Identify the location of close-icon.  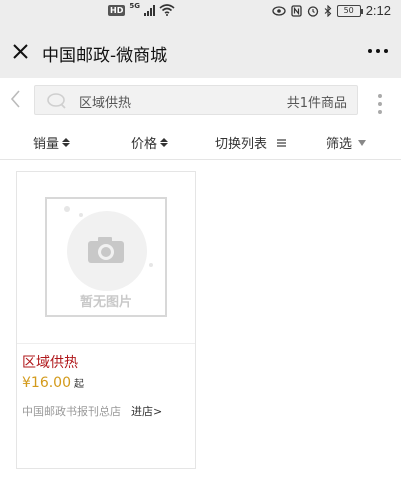
(20, 51).